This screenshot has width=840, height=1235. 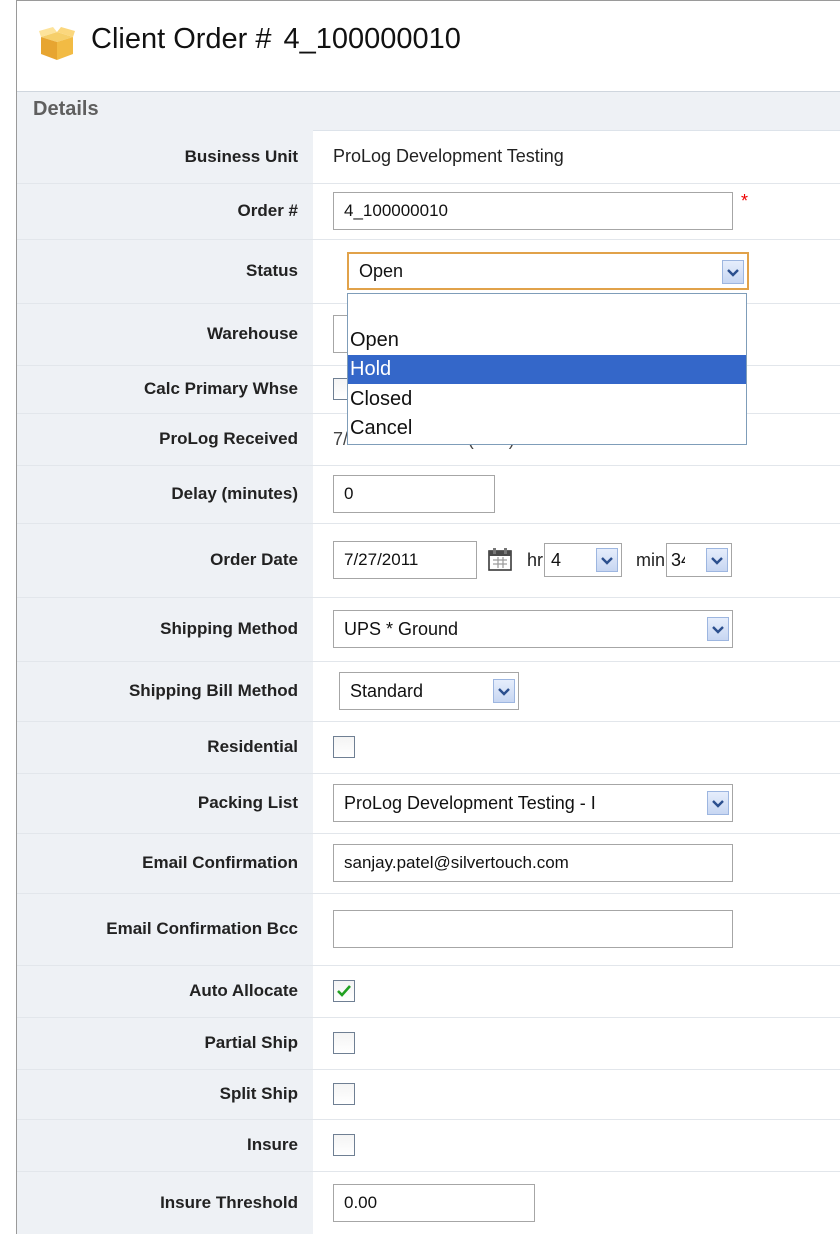 What do you see at coordinates (547, 308) in the screenshot?
I see `status-option-blank` at bounding box center [547, 308].